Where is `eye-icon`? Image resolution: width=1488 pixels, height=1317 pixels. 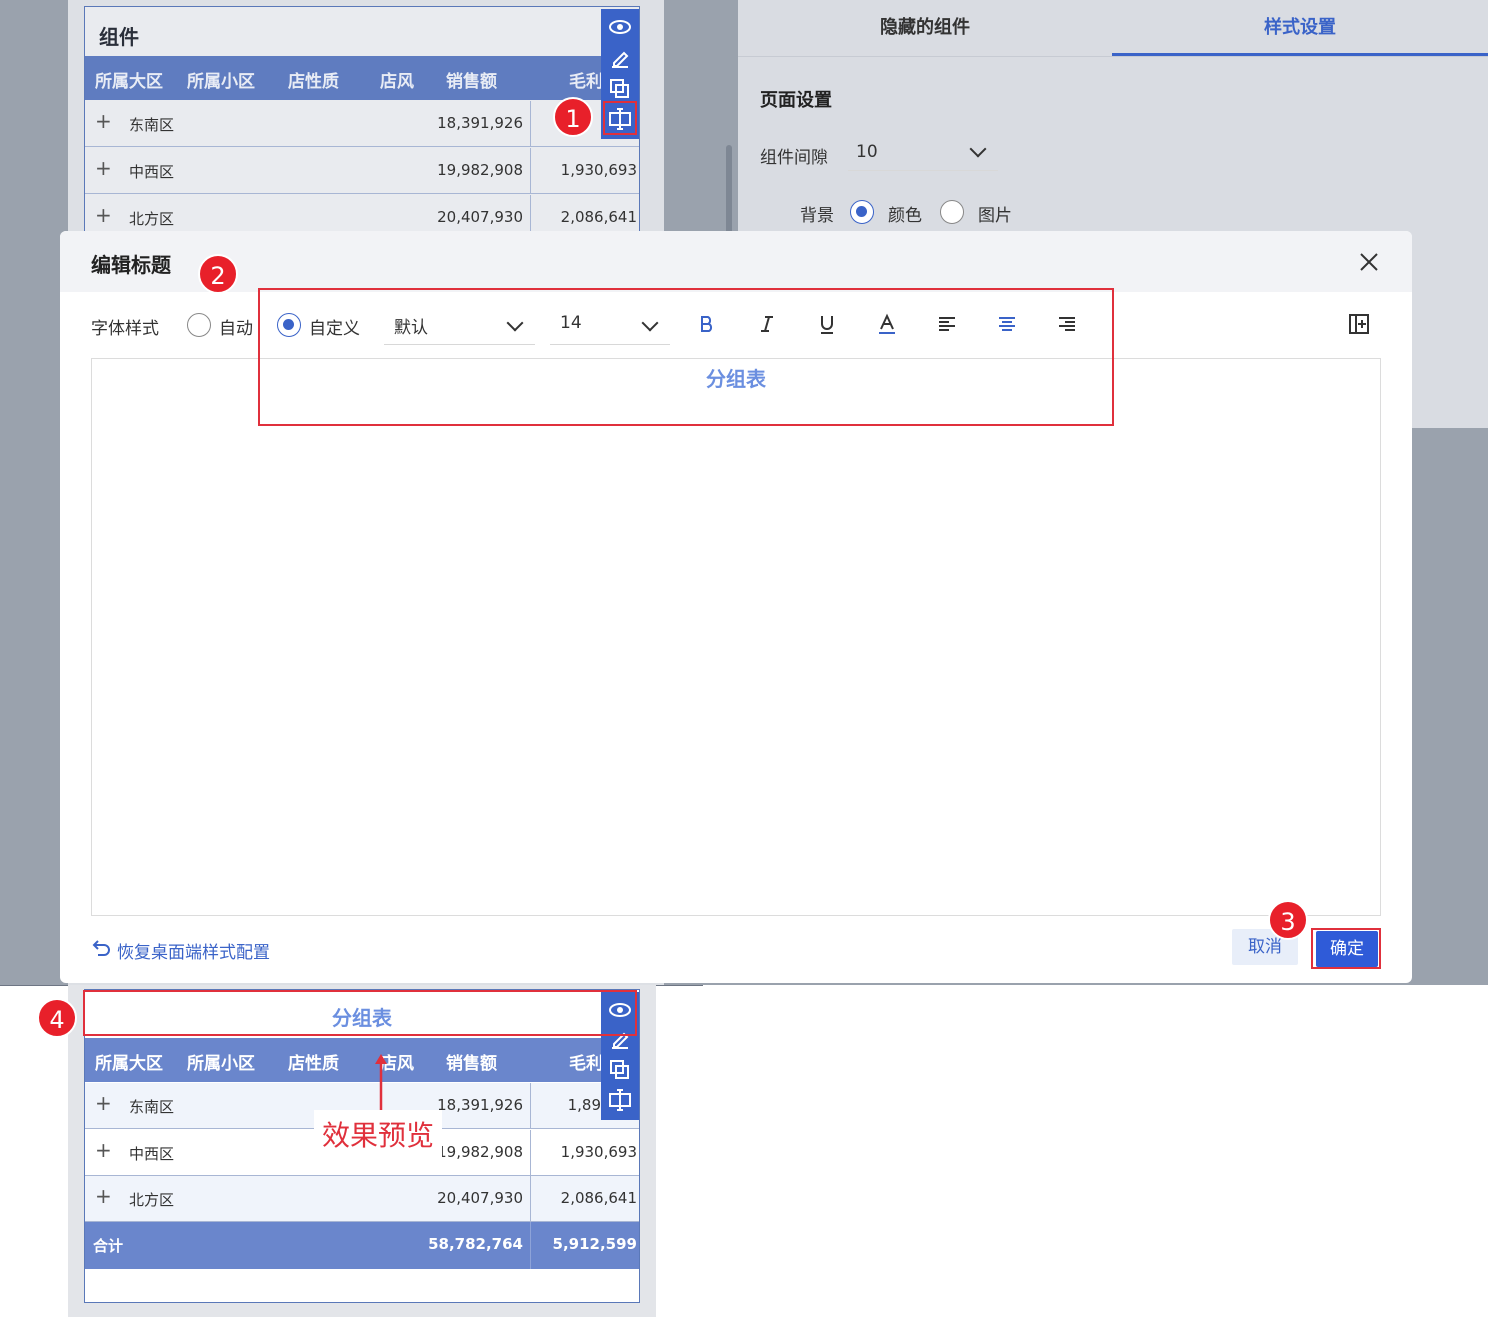 eye-icon is located at coordinates (620, 27).